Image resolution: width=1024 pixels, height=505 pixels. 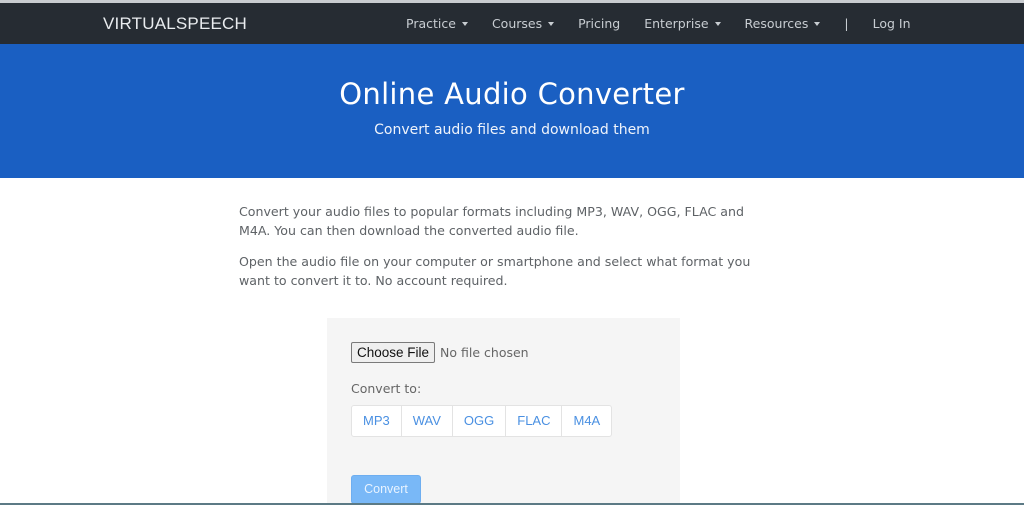 What do you see at coordinates (377, 421) in the screenshot?
I see `format-option-mp3: MP3` at bounding box center [377, 421].